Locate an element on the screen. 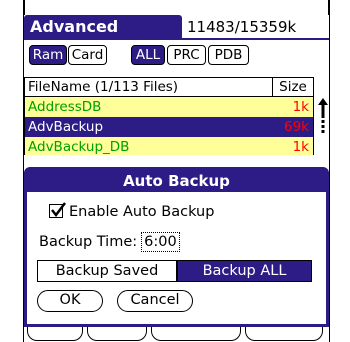  backup-all-option: Backup ALL is located at coordinates (244, 271).